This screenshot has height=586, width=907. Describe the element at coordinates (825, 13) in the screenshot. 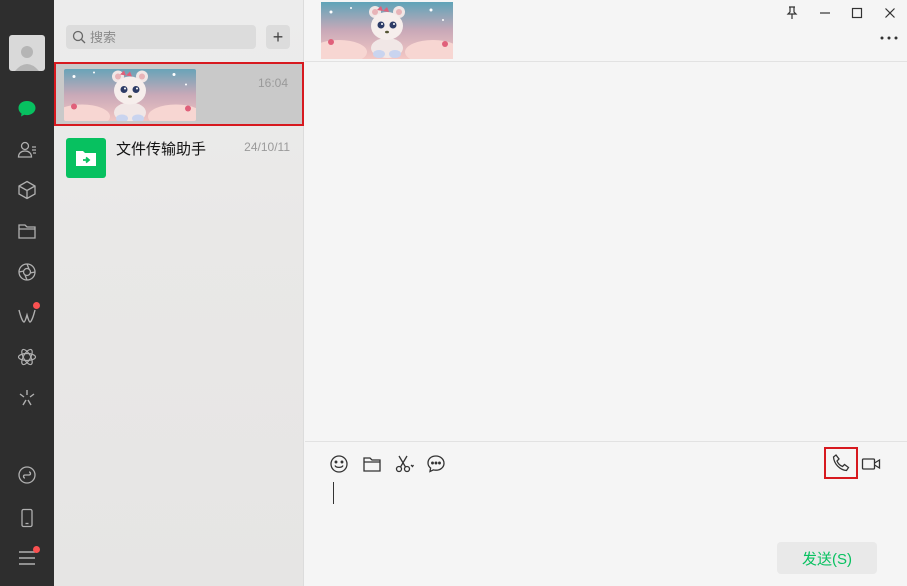

I see `minimize-icon` at that location.